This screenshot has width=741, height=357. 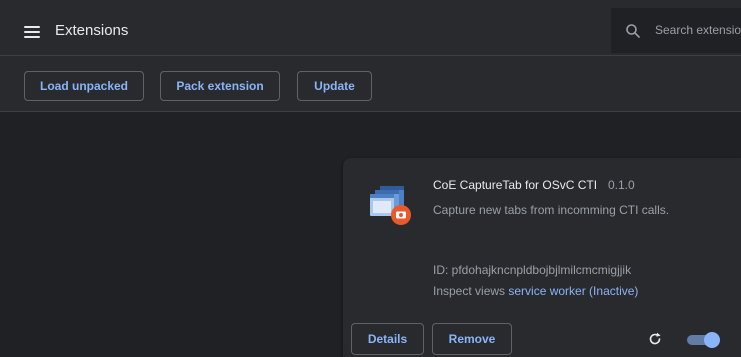 What do you see at coordinates (712, 340) in the screenshot?
I see `toggle-knob` at bounding box center [712, 340].